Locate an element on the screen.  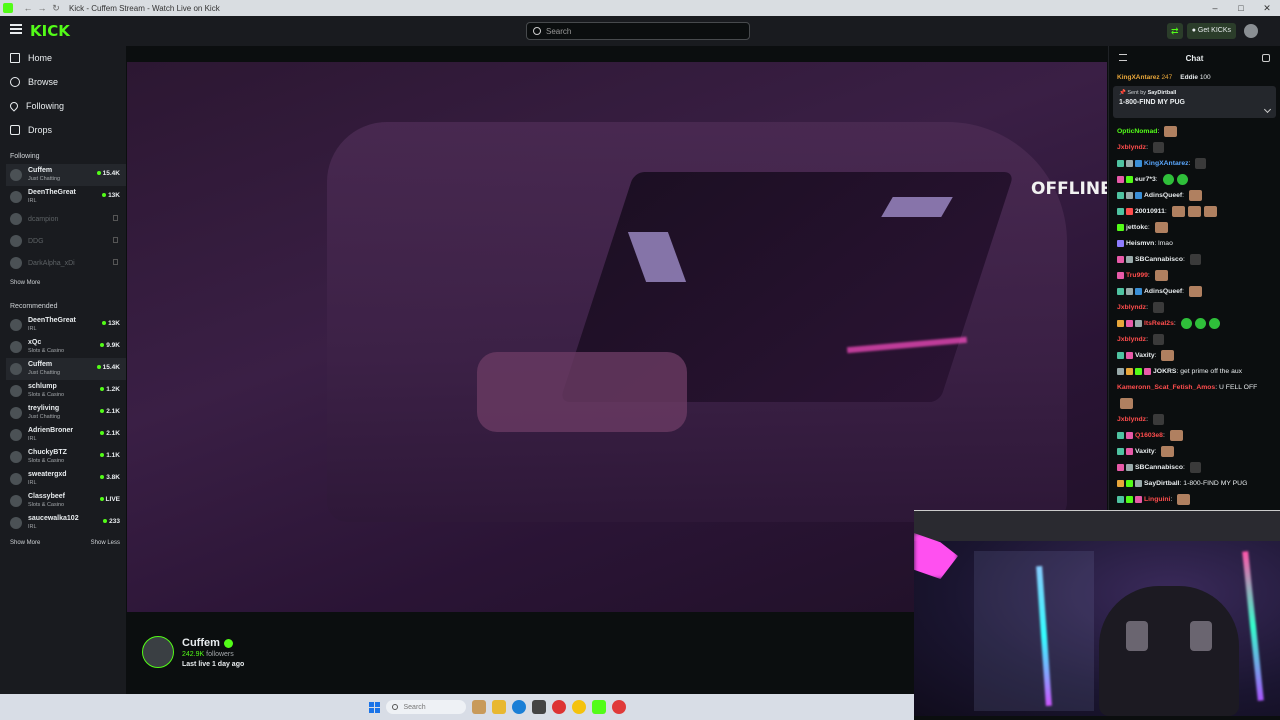
pinned-sender: SayDirtball is located at coordinates (1162, 93).